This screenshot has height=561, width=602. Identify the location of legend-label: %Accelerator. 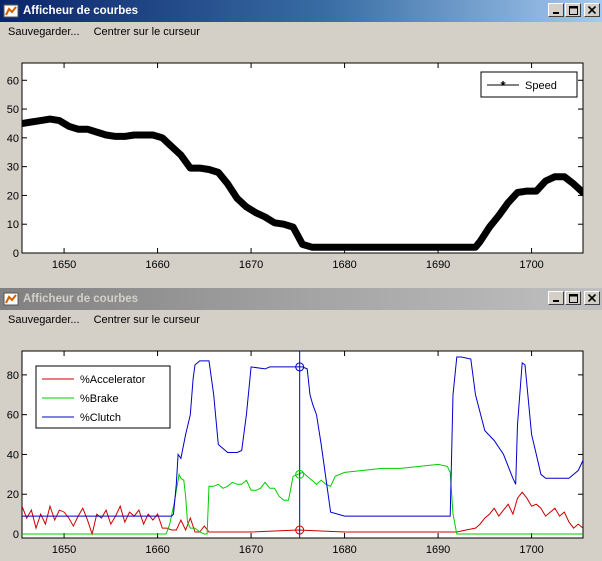
(113, 380).